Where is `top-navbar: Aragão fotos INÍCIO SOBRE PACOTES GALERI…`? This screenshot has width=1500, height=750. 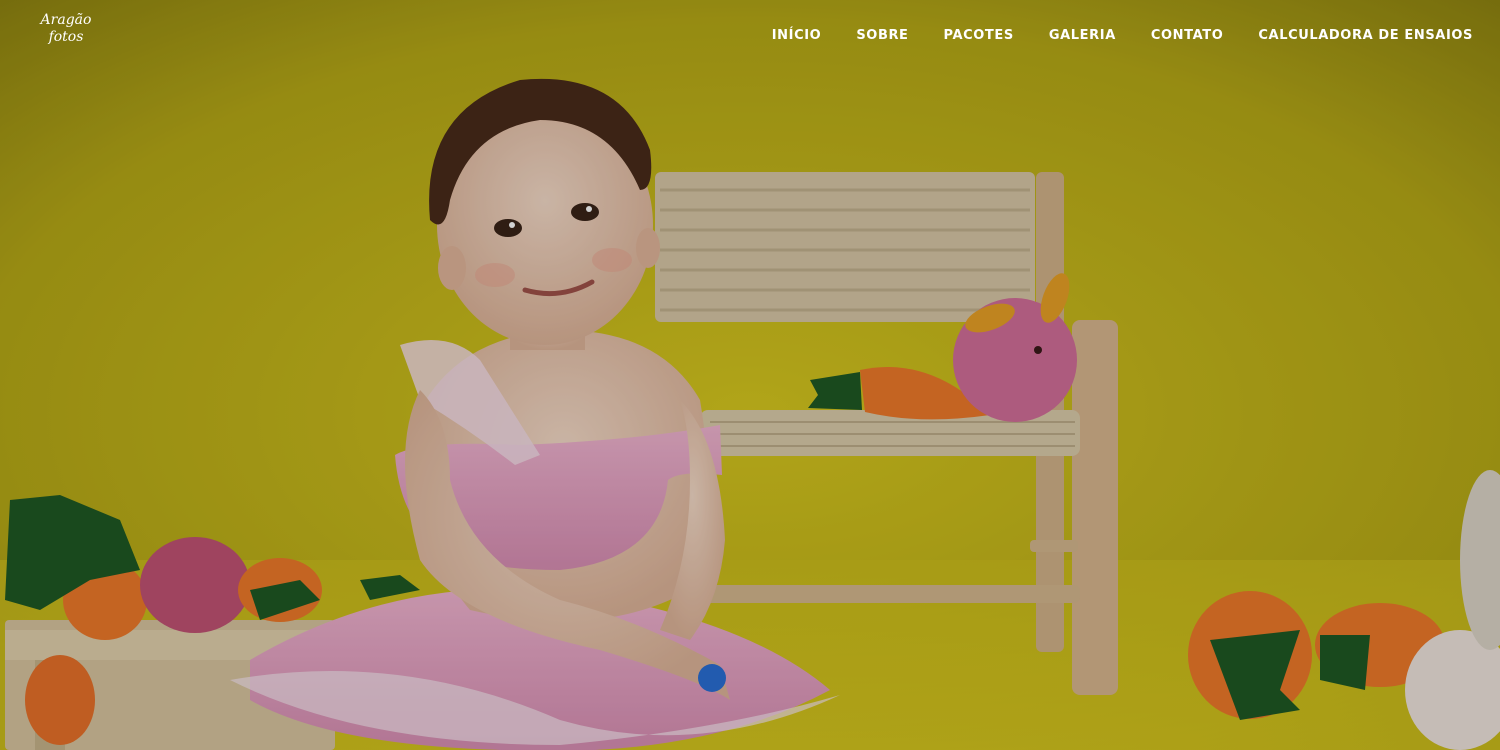 top-navbar: Aragão fotos INÍCIO SOBRE PACOTES GALERI… is located at coordinates (750, 36).